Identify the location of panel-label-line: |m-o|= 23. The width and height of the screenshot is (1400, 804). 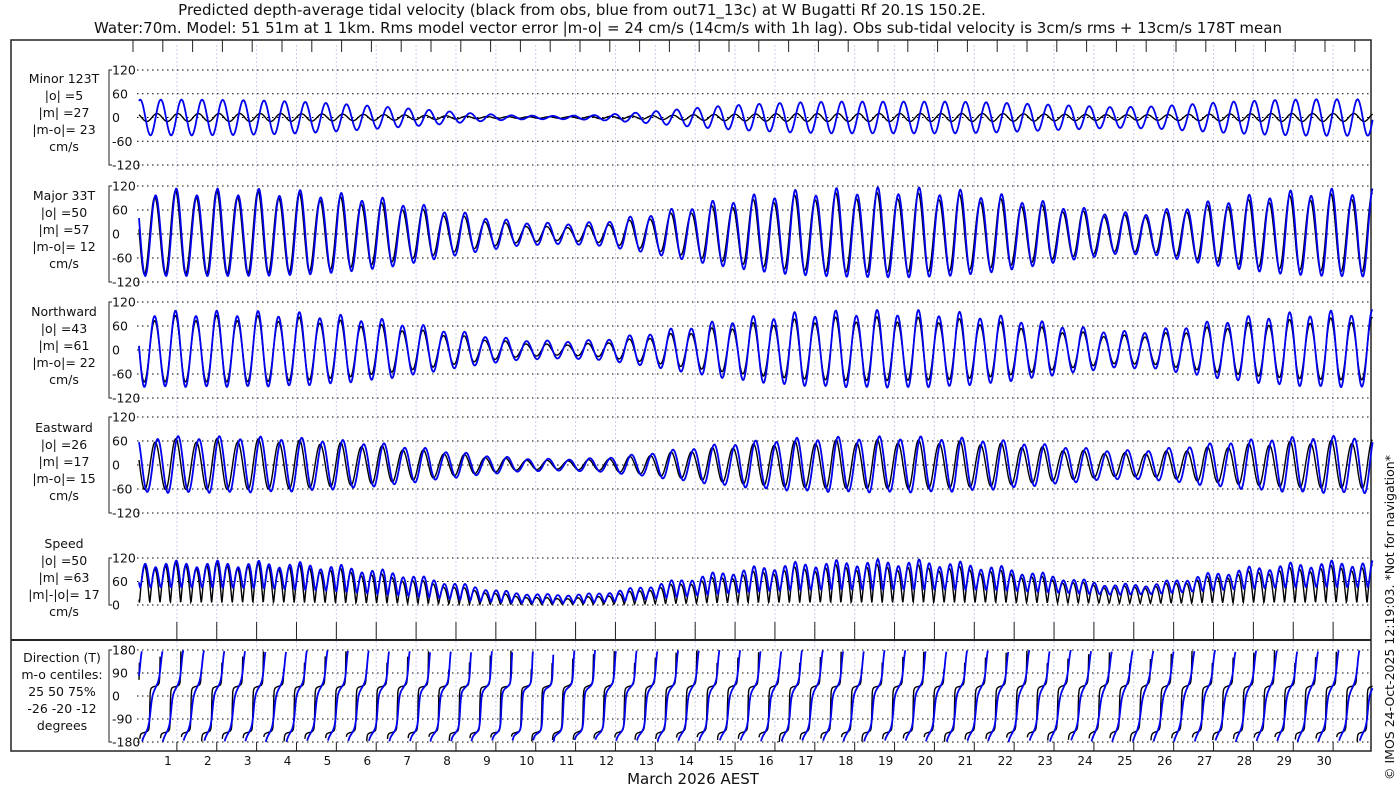
(63, 129).